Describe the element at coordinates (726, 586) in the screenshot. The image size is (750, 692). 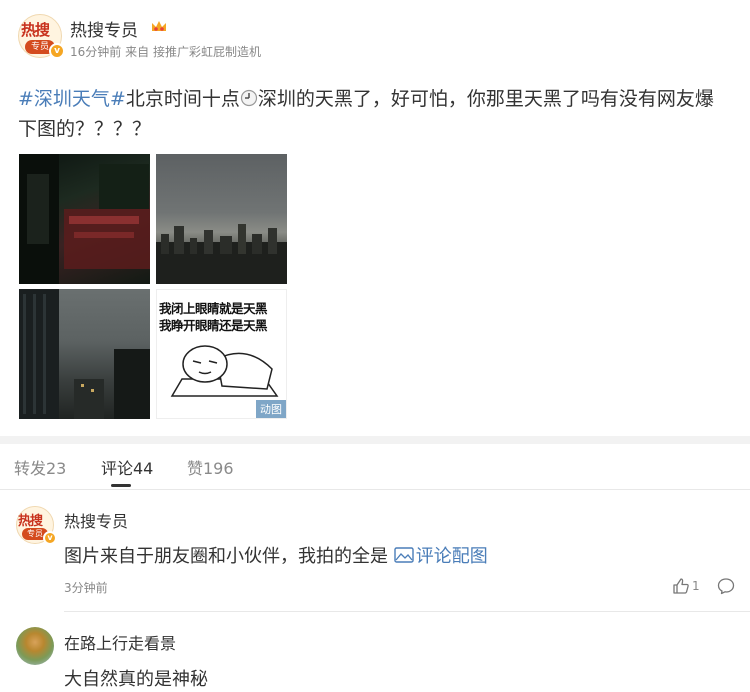
I see `reply-icon` at that location.